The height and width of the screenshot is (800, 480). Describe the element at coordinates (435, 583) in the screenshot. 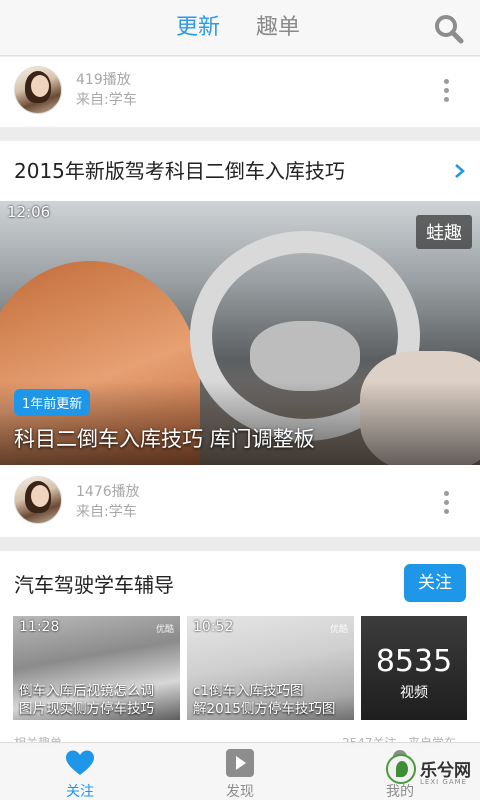

I see `follow-button: 关注` at that location.